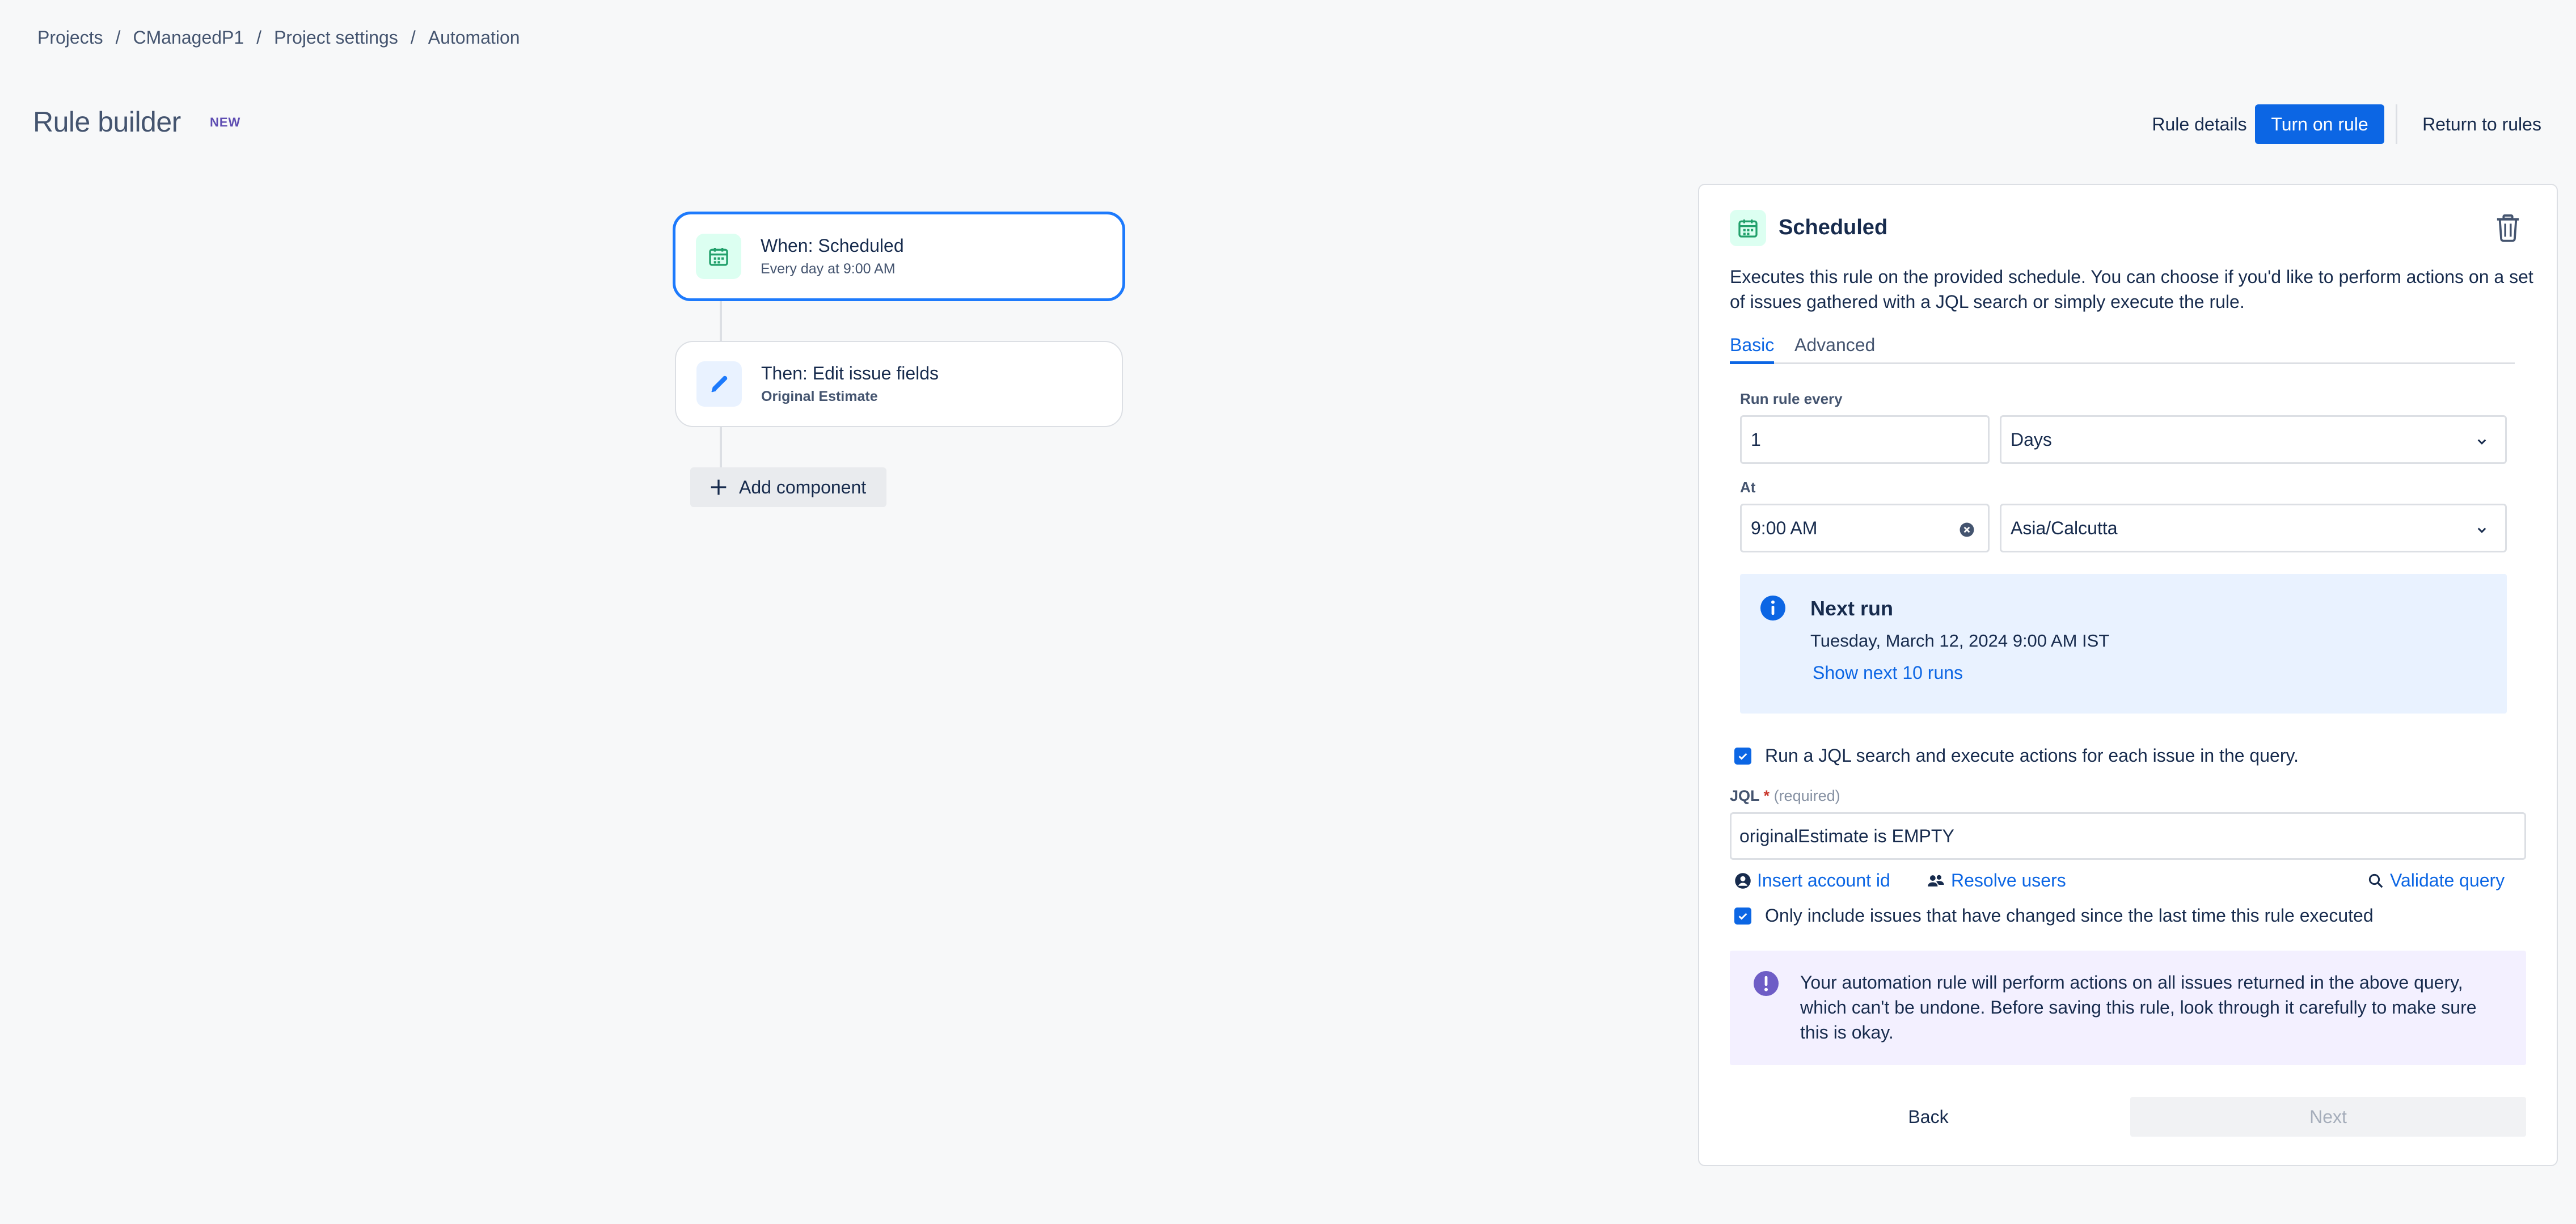 This screenshot has height=1224, width=2576. I want to click on add-component-button: Add component, so click(788, 487).